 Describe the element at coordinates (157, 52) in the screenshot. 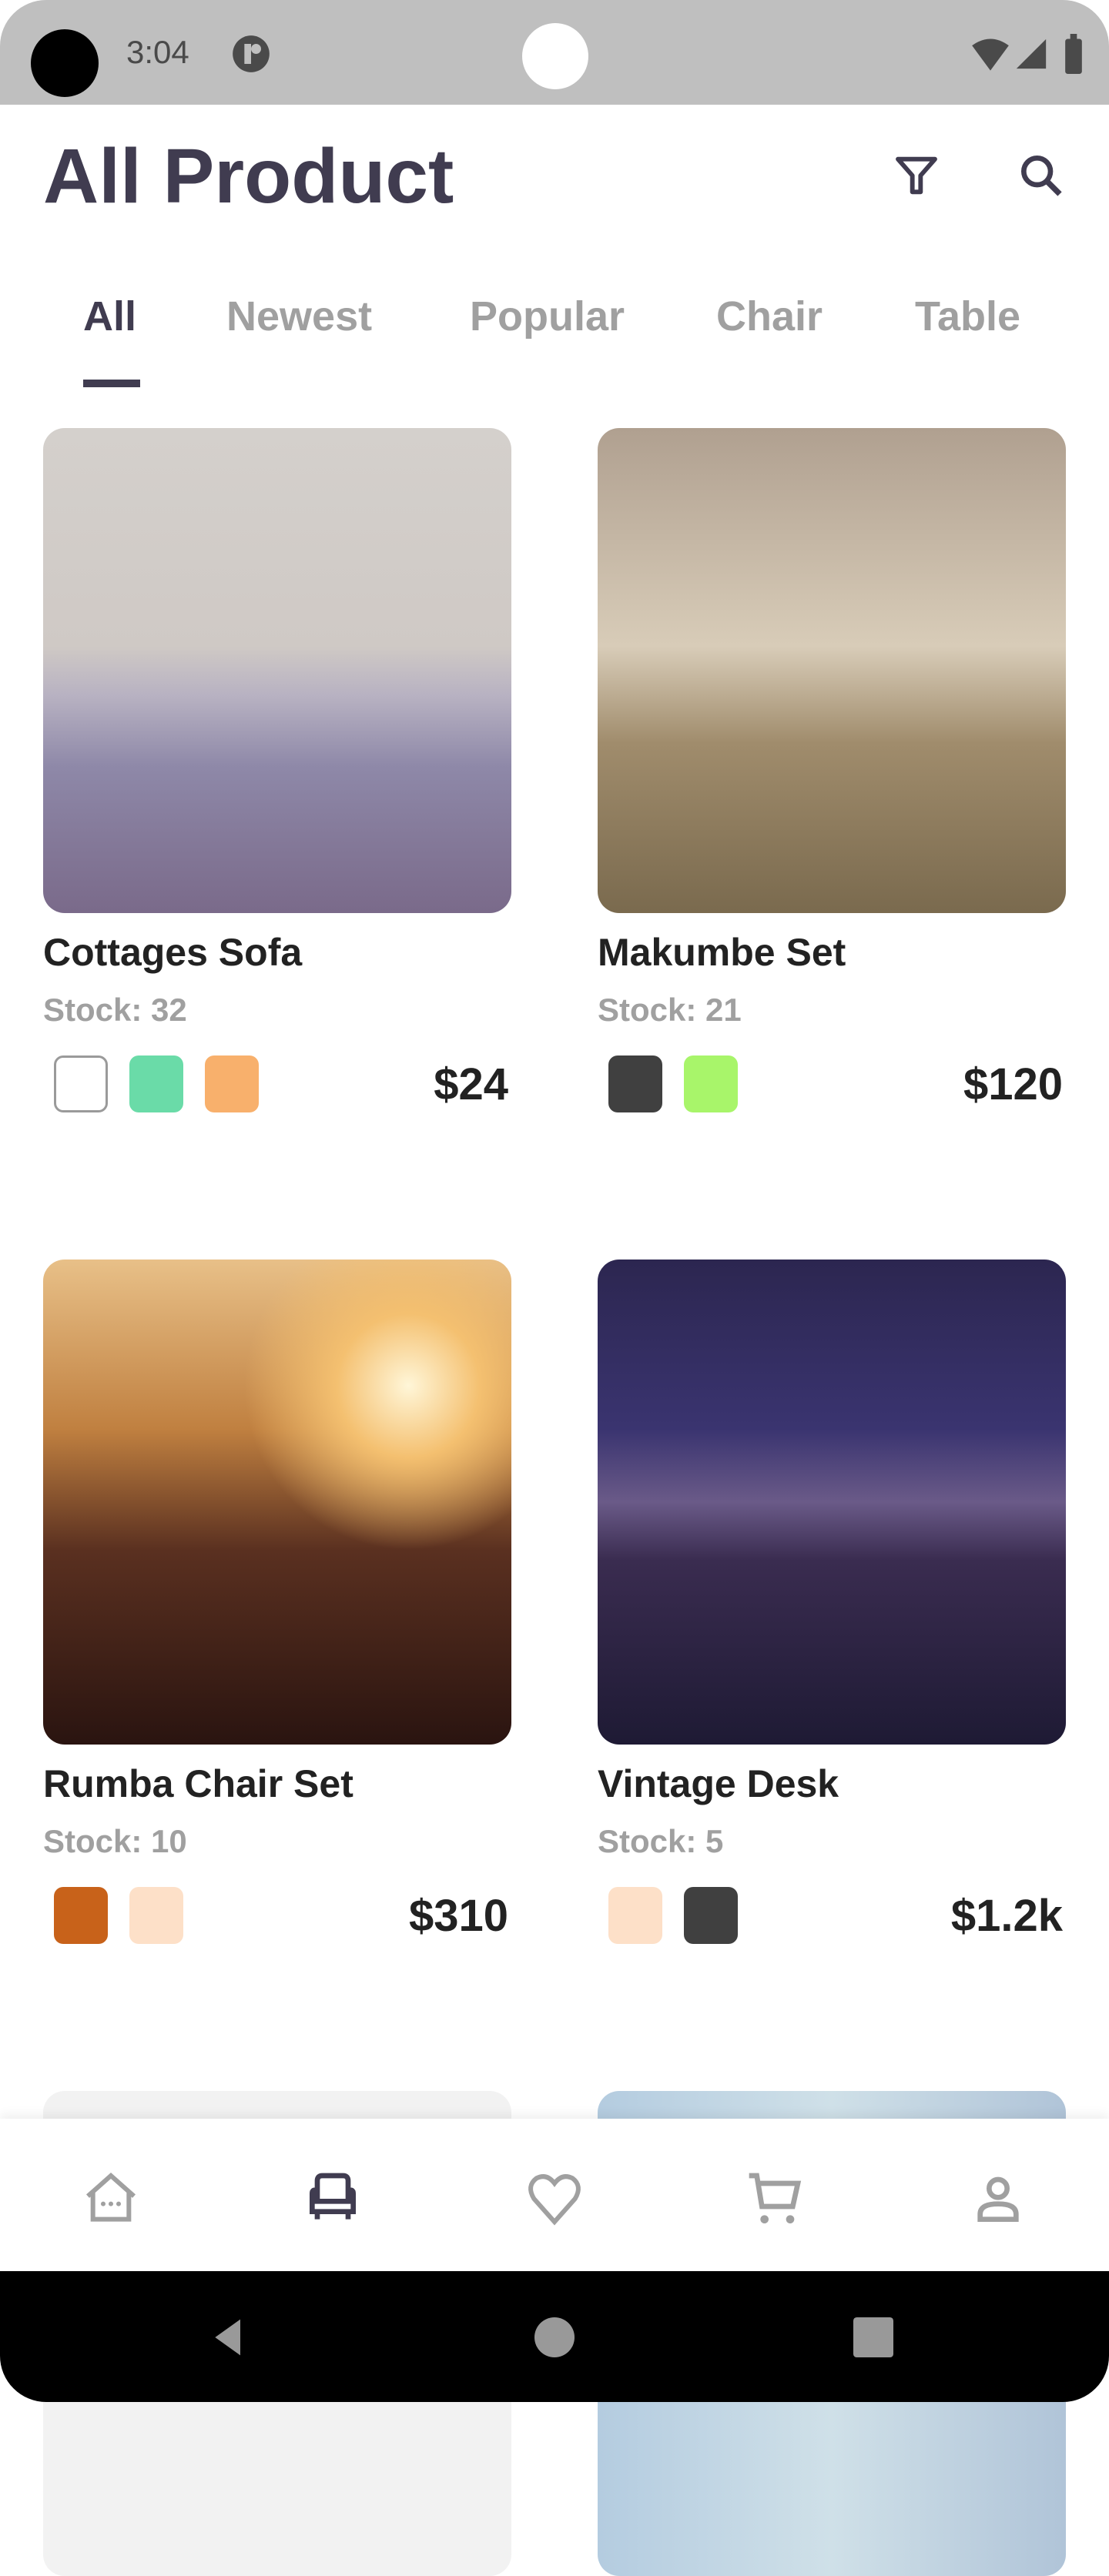

I see `status-time: 3:04` at that location.